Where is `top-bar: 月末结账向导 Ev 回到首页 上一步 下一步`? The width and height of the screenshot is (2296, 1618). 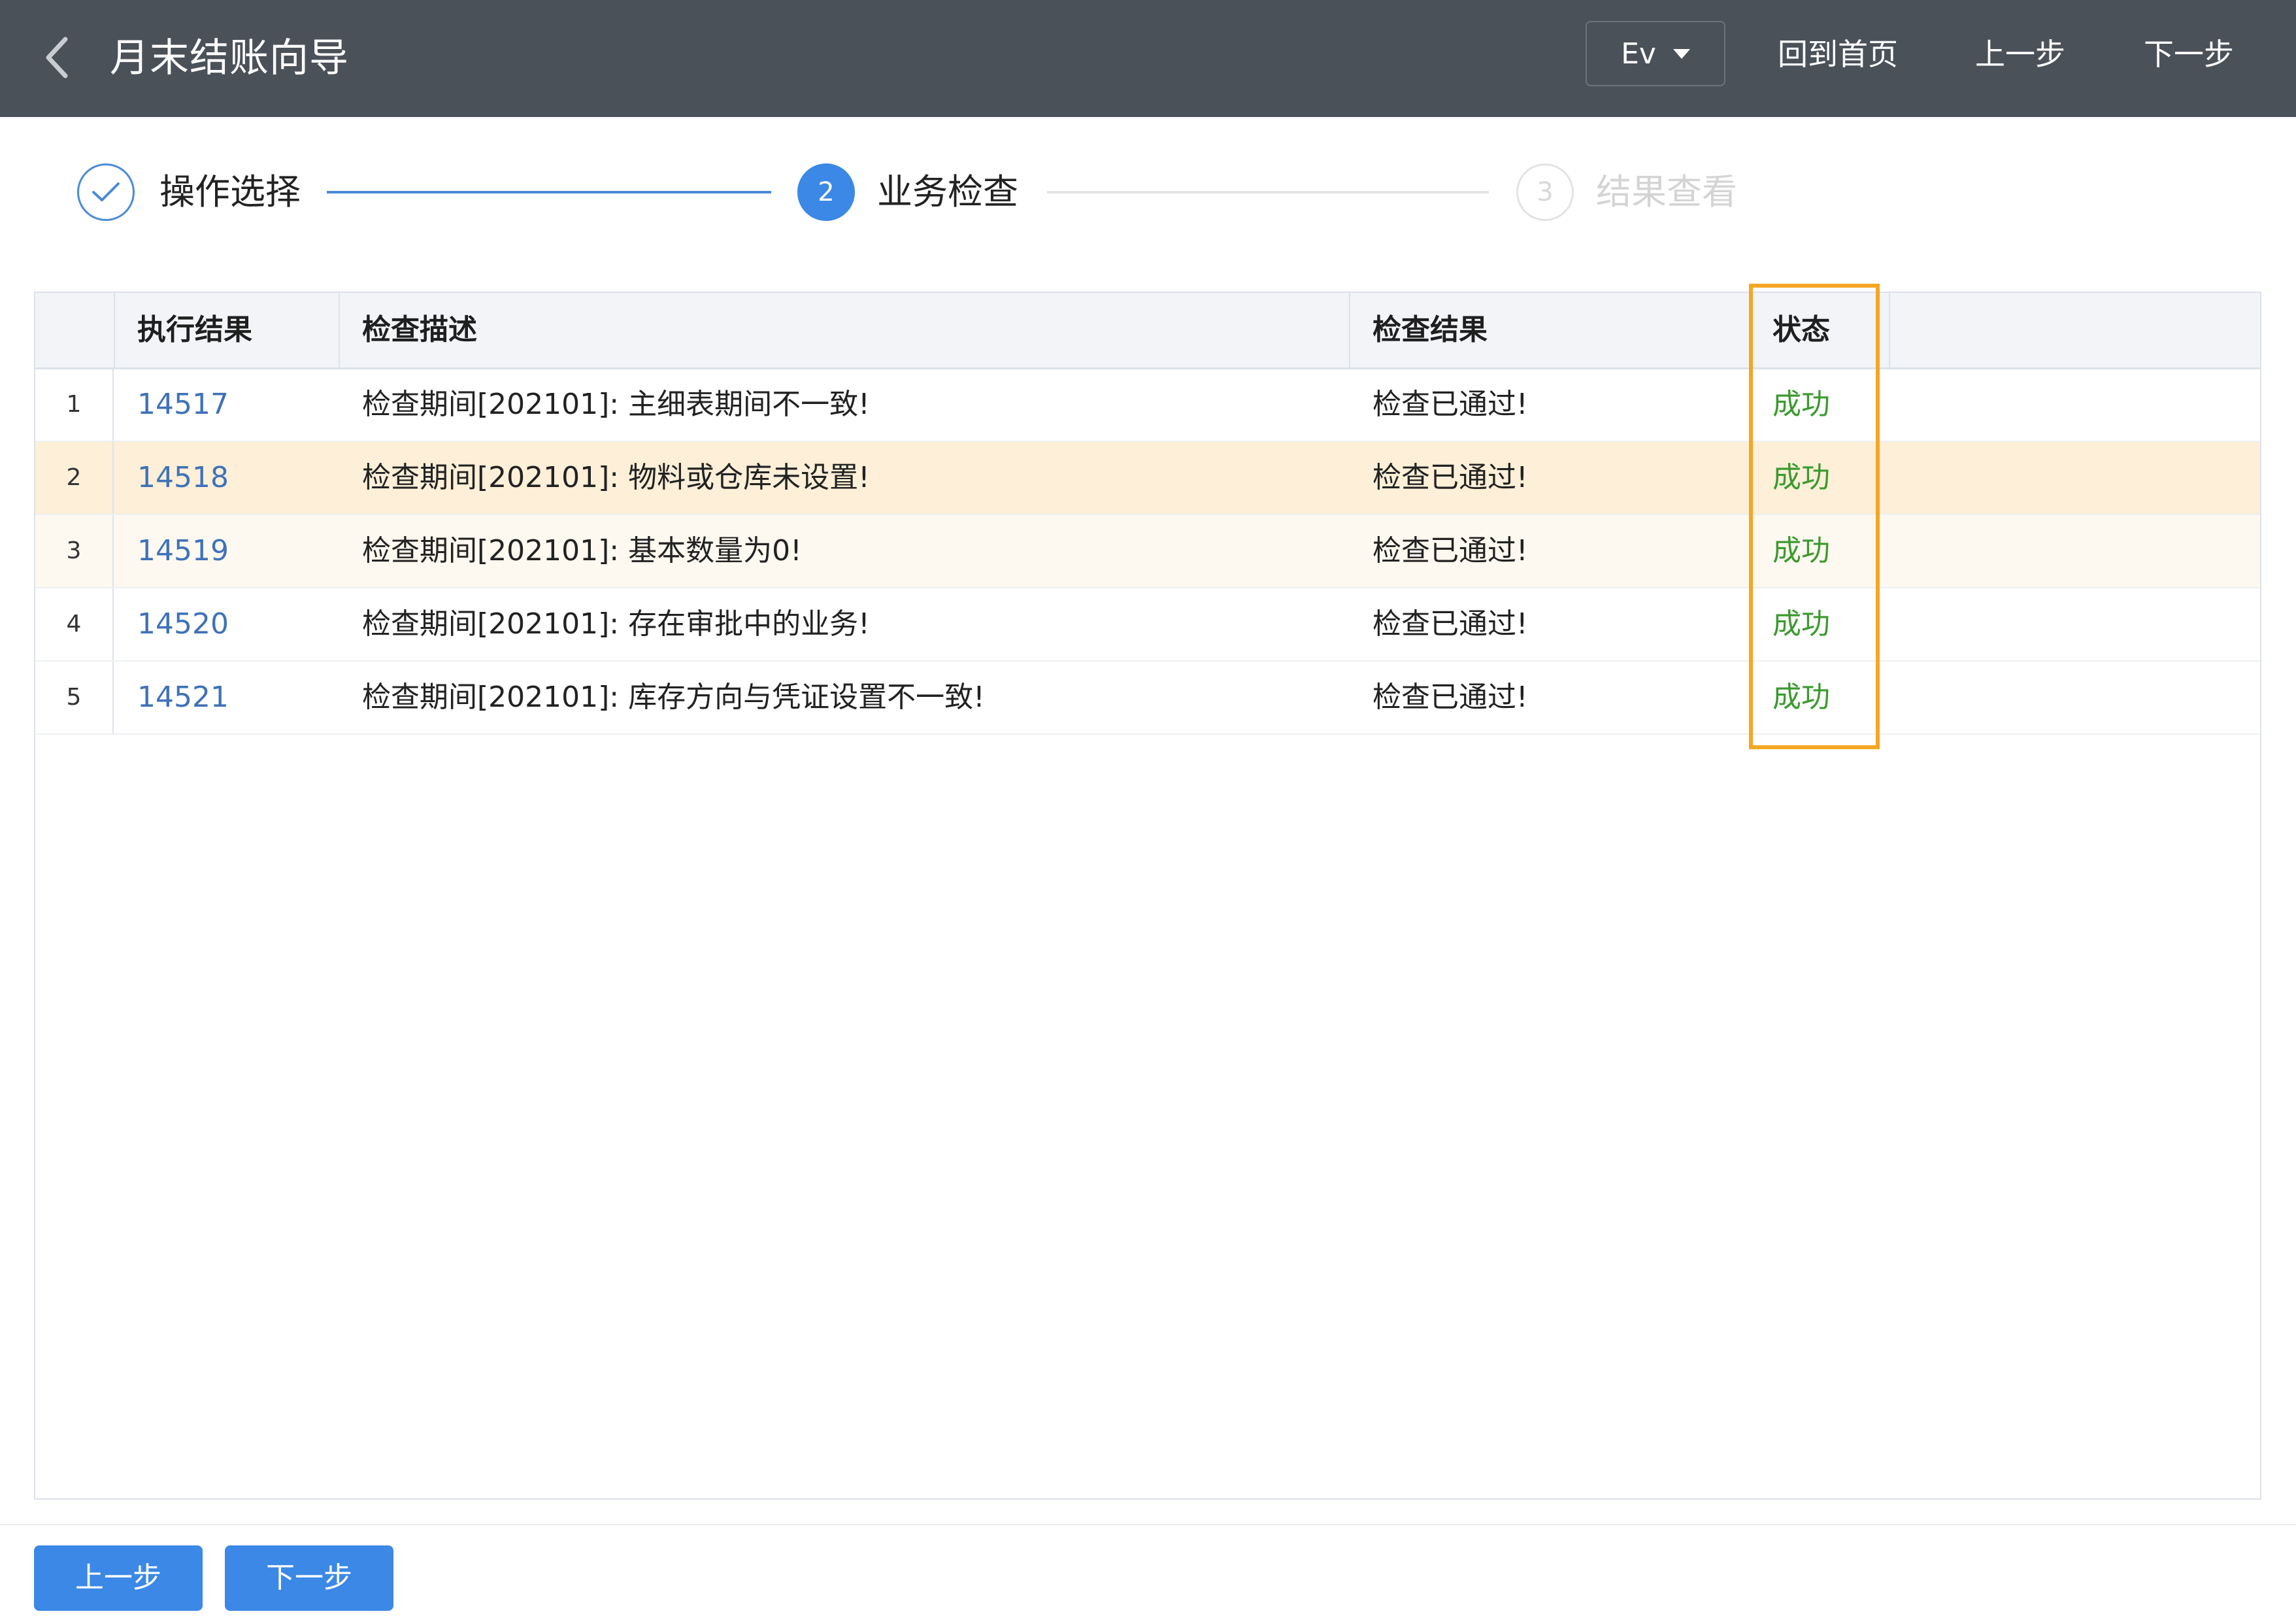
top-bar: 月末结账向导 Ev 回到首页 上一步 下一步 is located at coordinates (1148, 58).